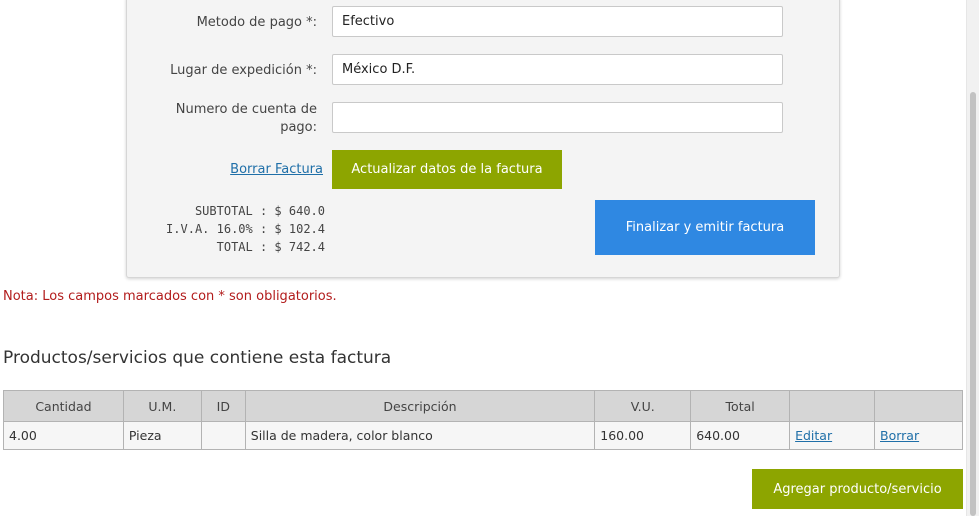  Describe the element at coordinates (63, 435) in the screenshot. I see `cell-cantidad: 4.00` at that location.